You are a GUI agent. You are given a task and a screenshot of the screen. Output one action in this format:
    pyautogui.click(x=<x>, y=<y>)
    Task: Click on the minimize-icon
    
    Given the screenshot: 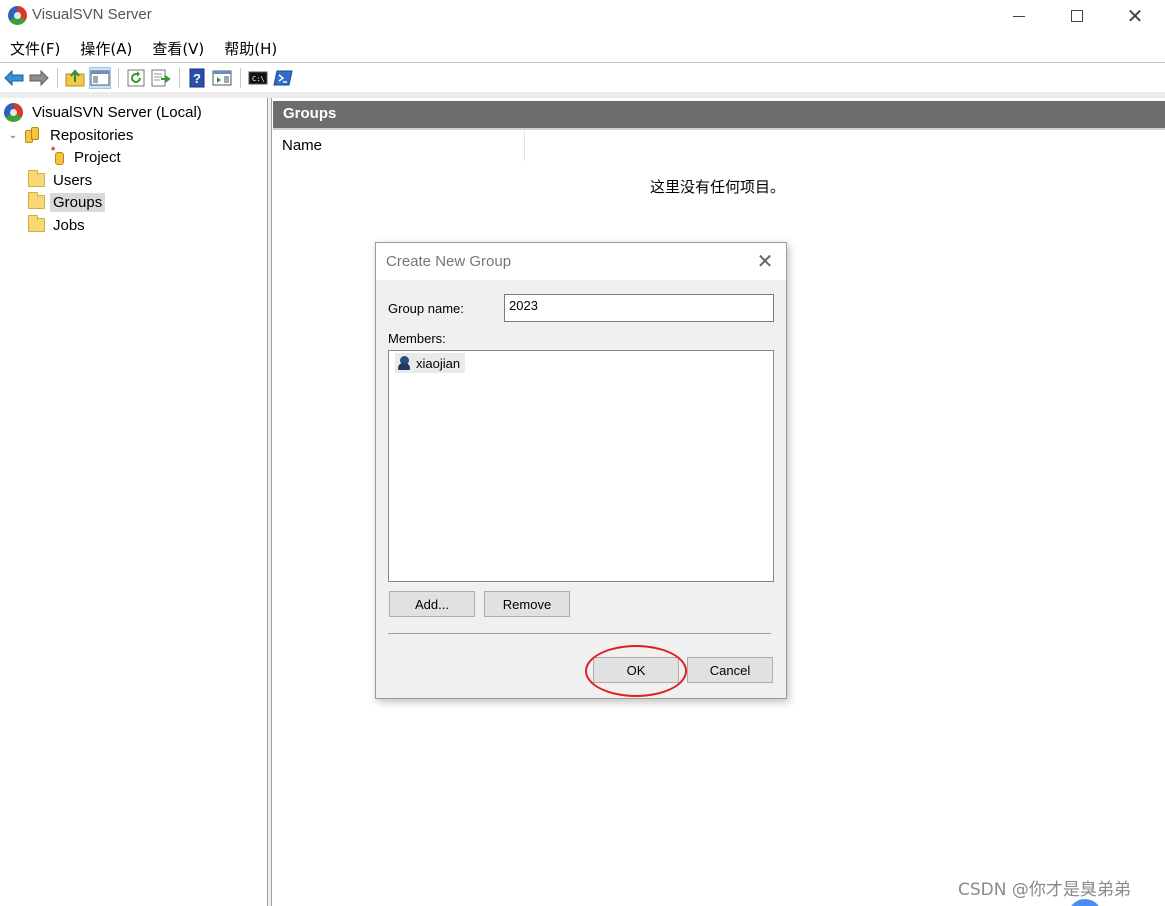 What is the action you would take?
    pyautogui.click(x=1019, y=16)
    